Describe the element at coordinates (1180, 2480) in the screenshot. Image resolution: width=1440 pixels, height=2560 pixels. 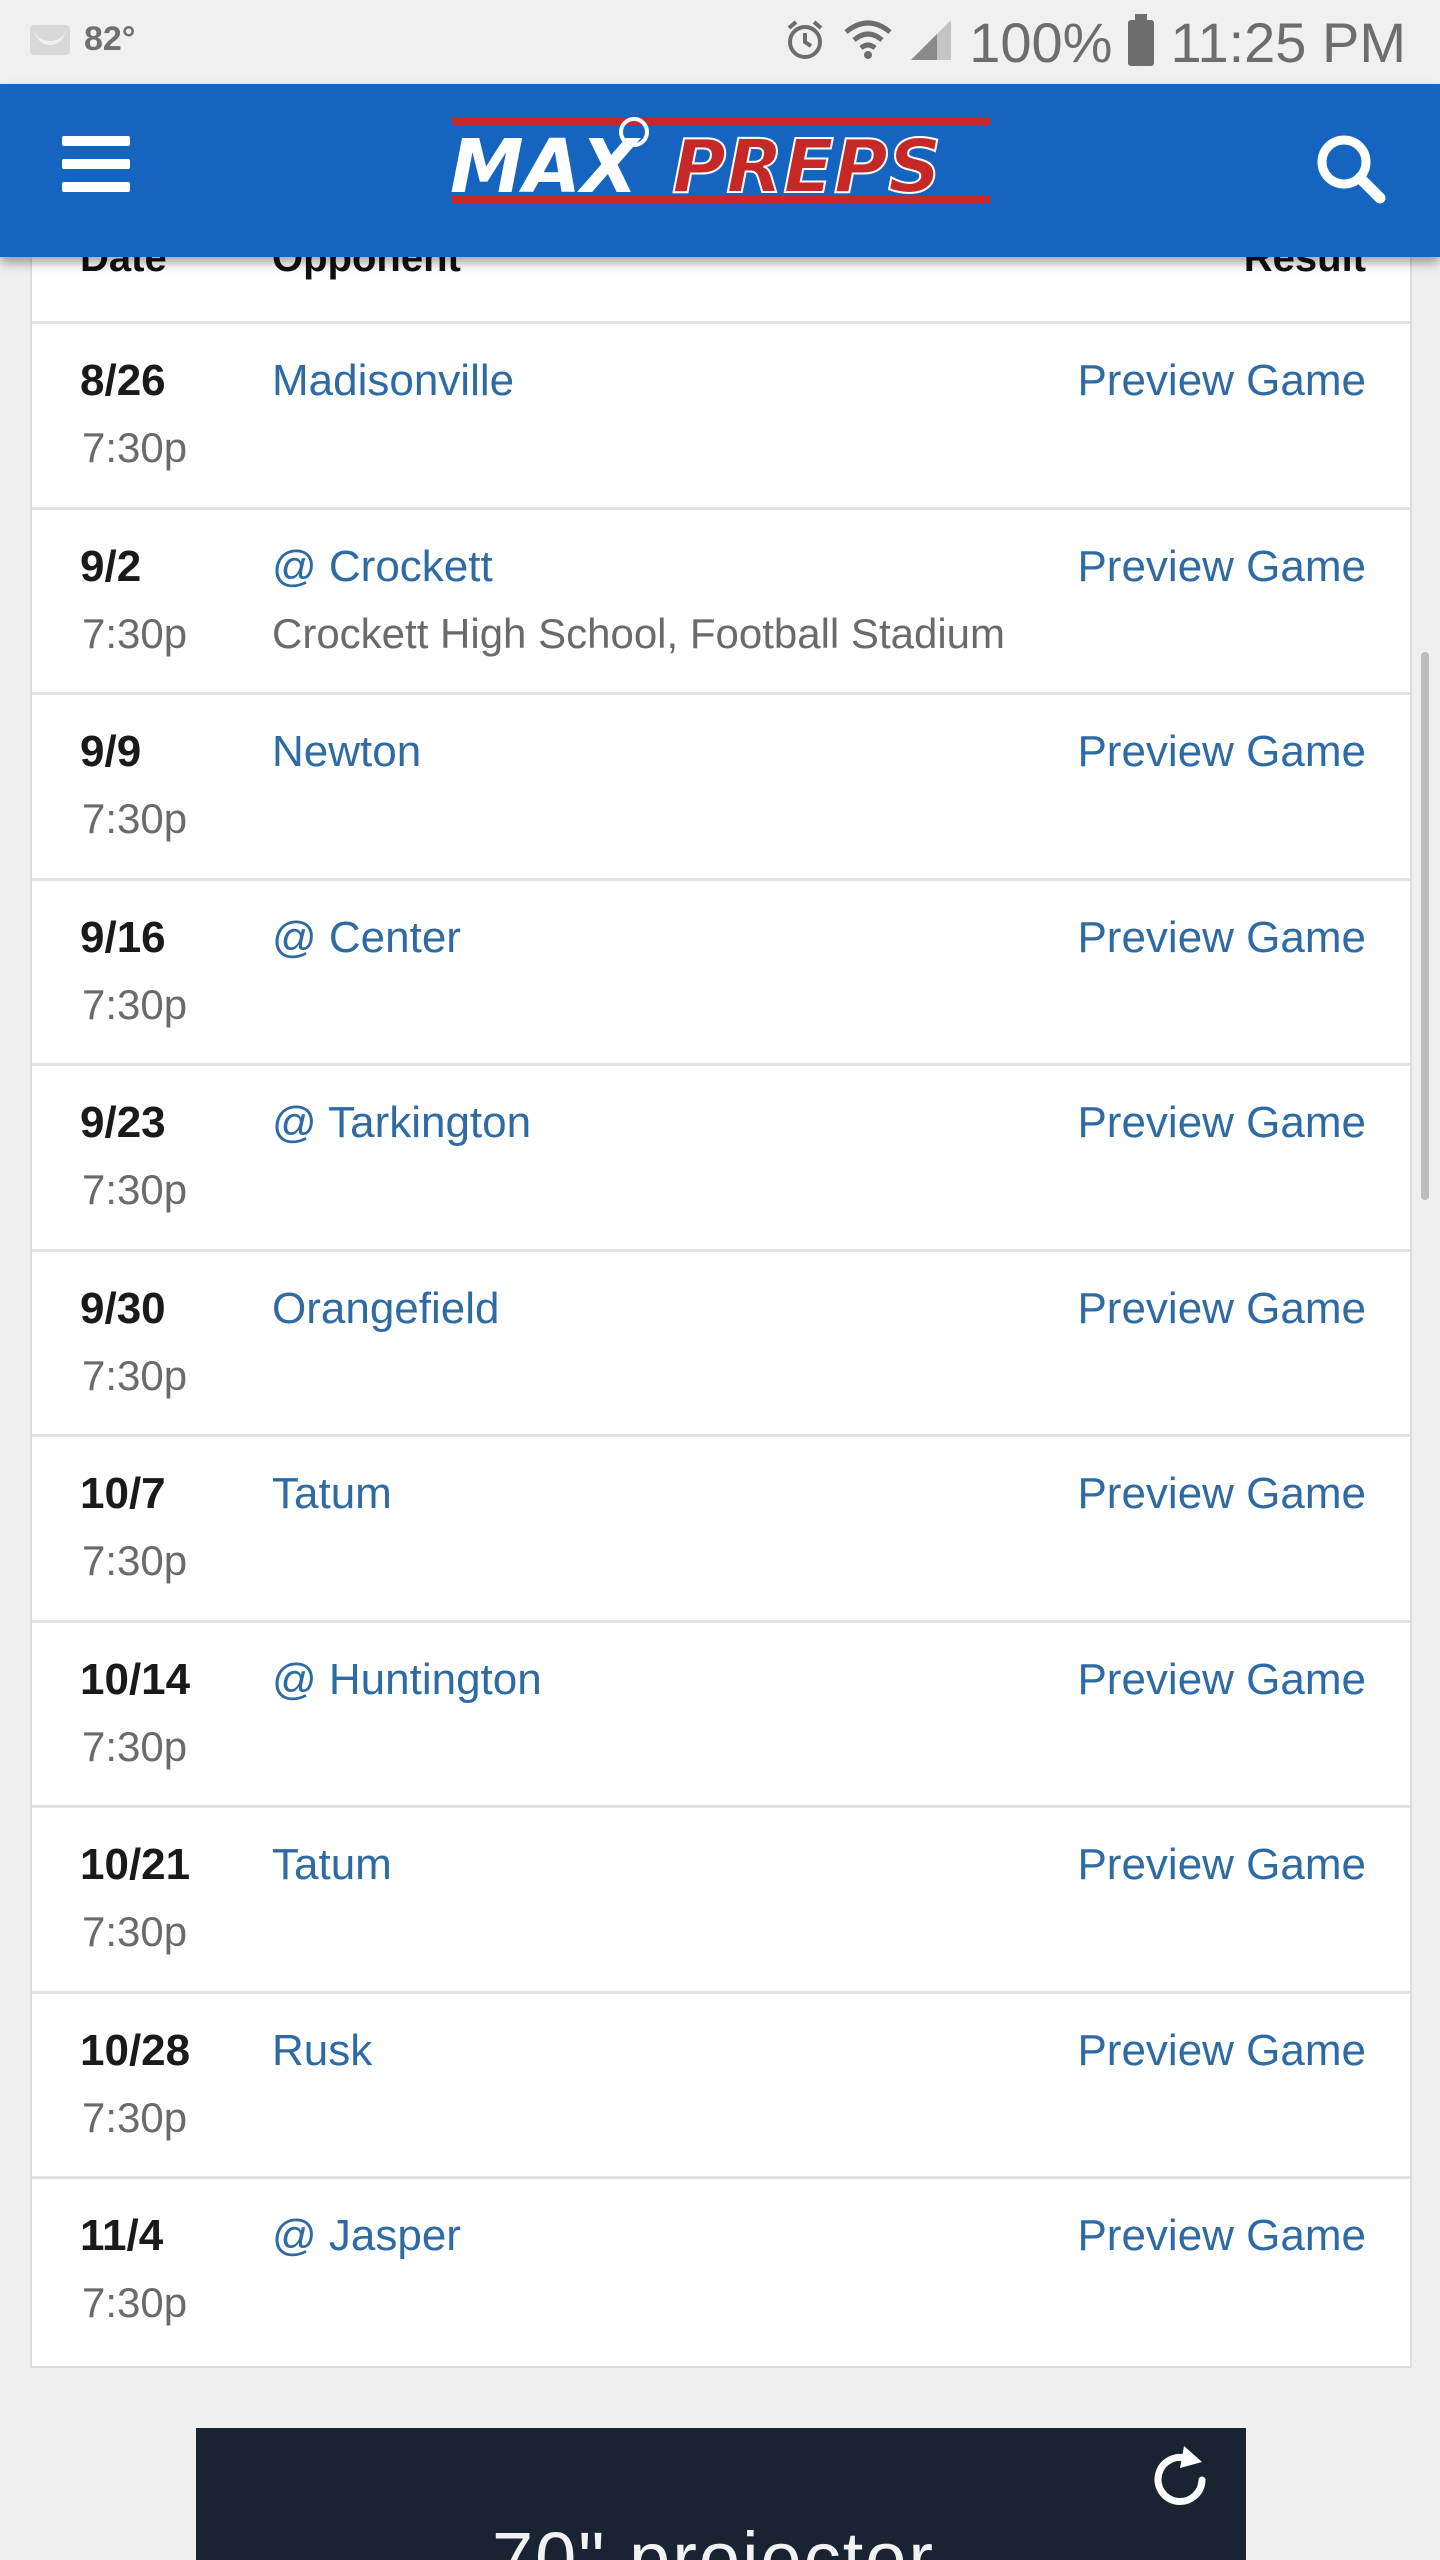
I see `refresh-icon` at that location.